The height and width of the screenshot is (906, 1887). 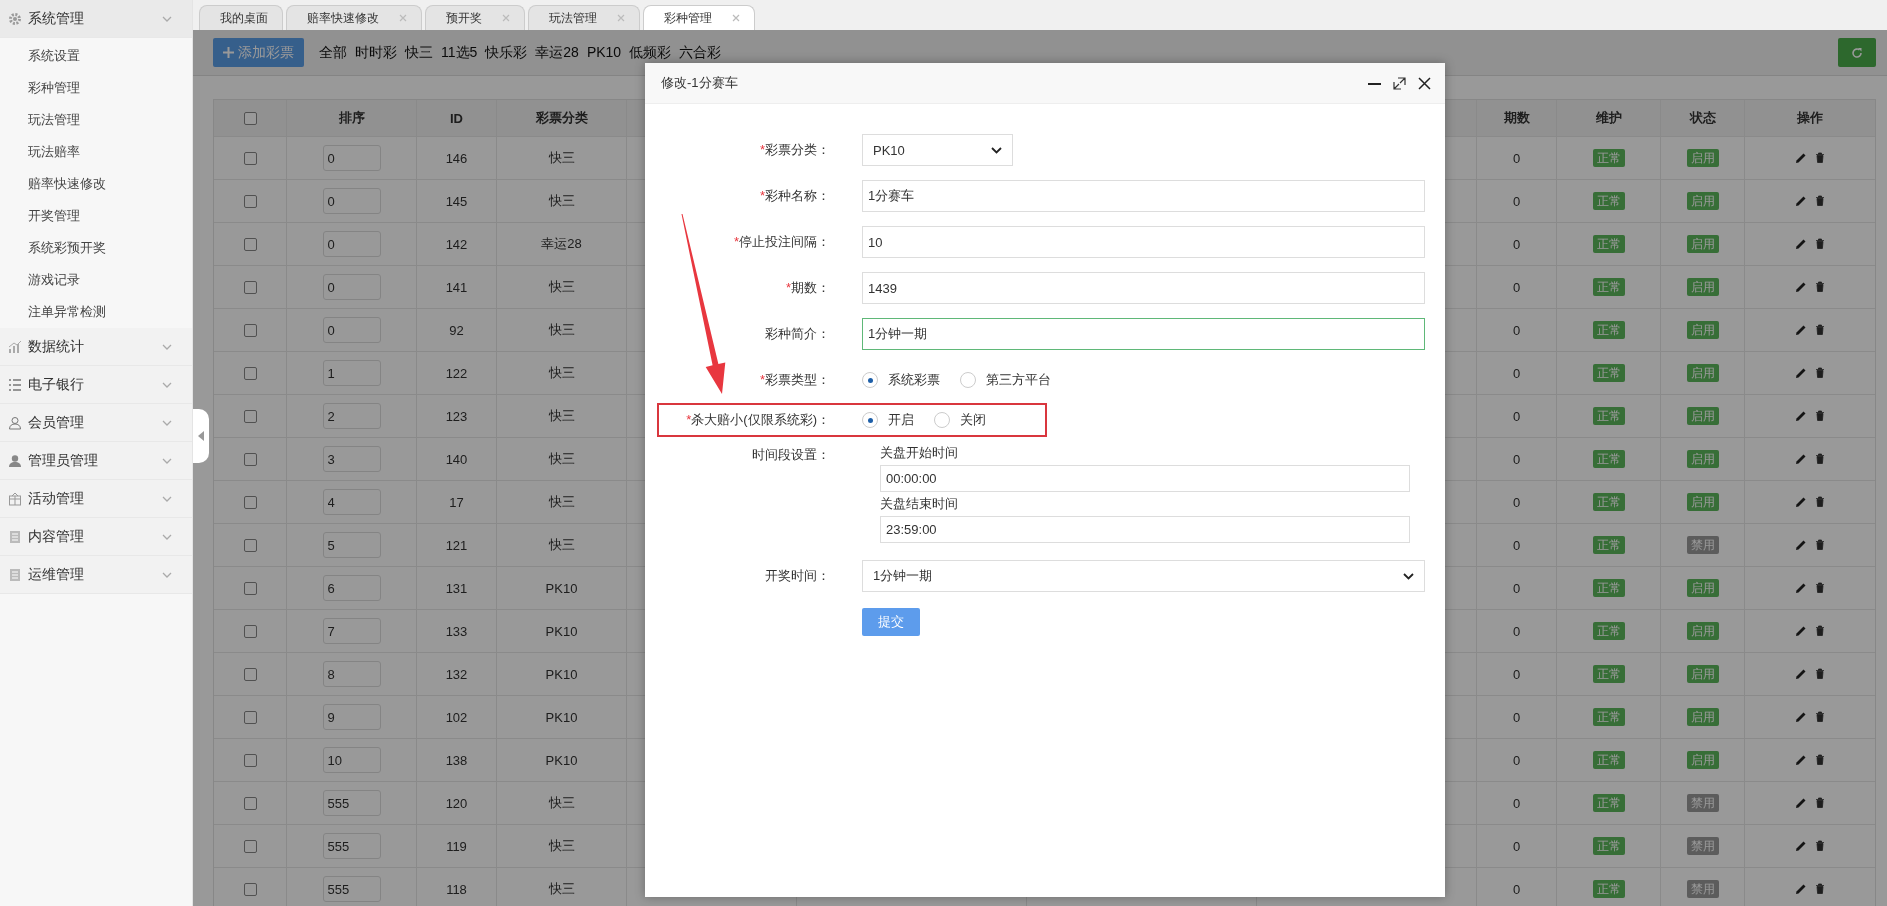 What do you see at coordinates (351, 631) in the screenshot?
I see `order-field: 7` at bounding box center [351, 631].